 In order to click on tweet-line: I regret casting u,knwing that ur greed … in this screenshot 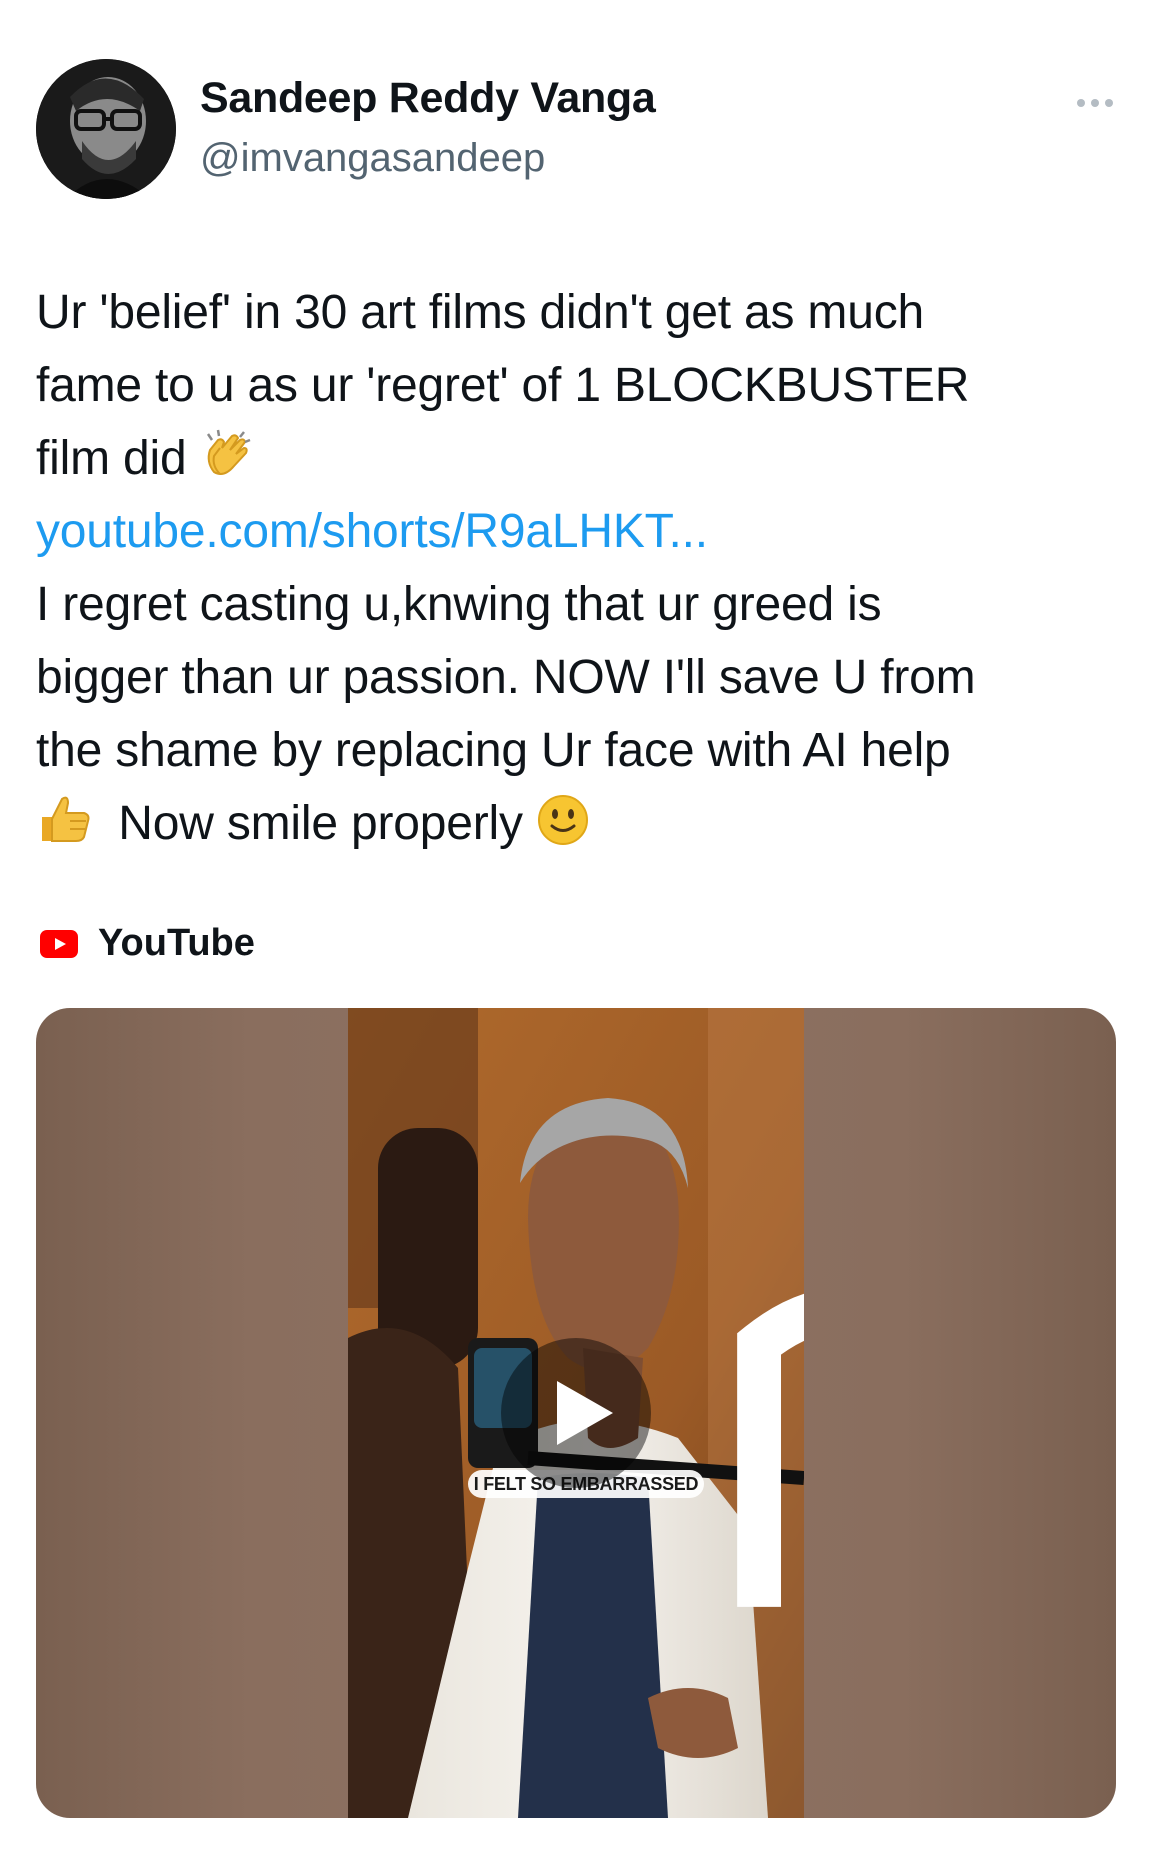, I will do `click(459, 604)`.